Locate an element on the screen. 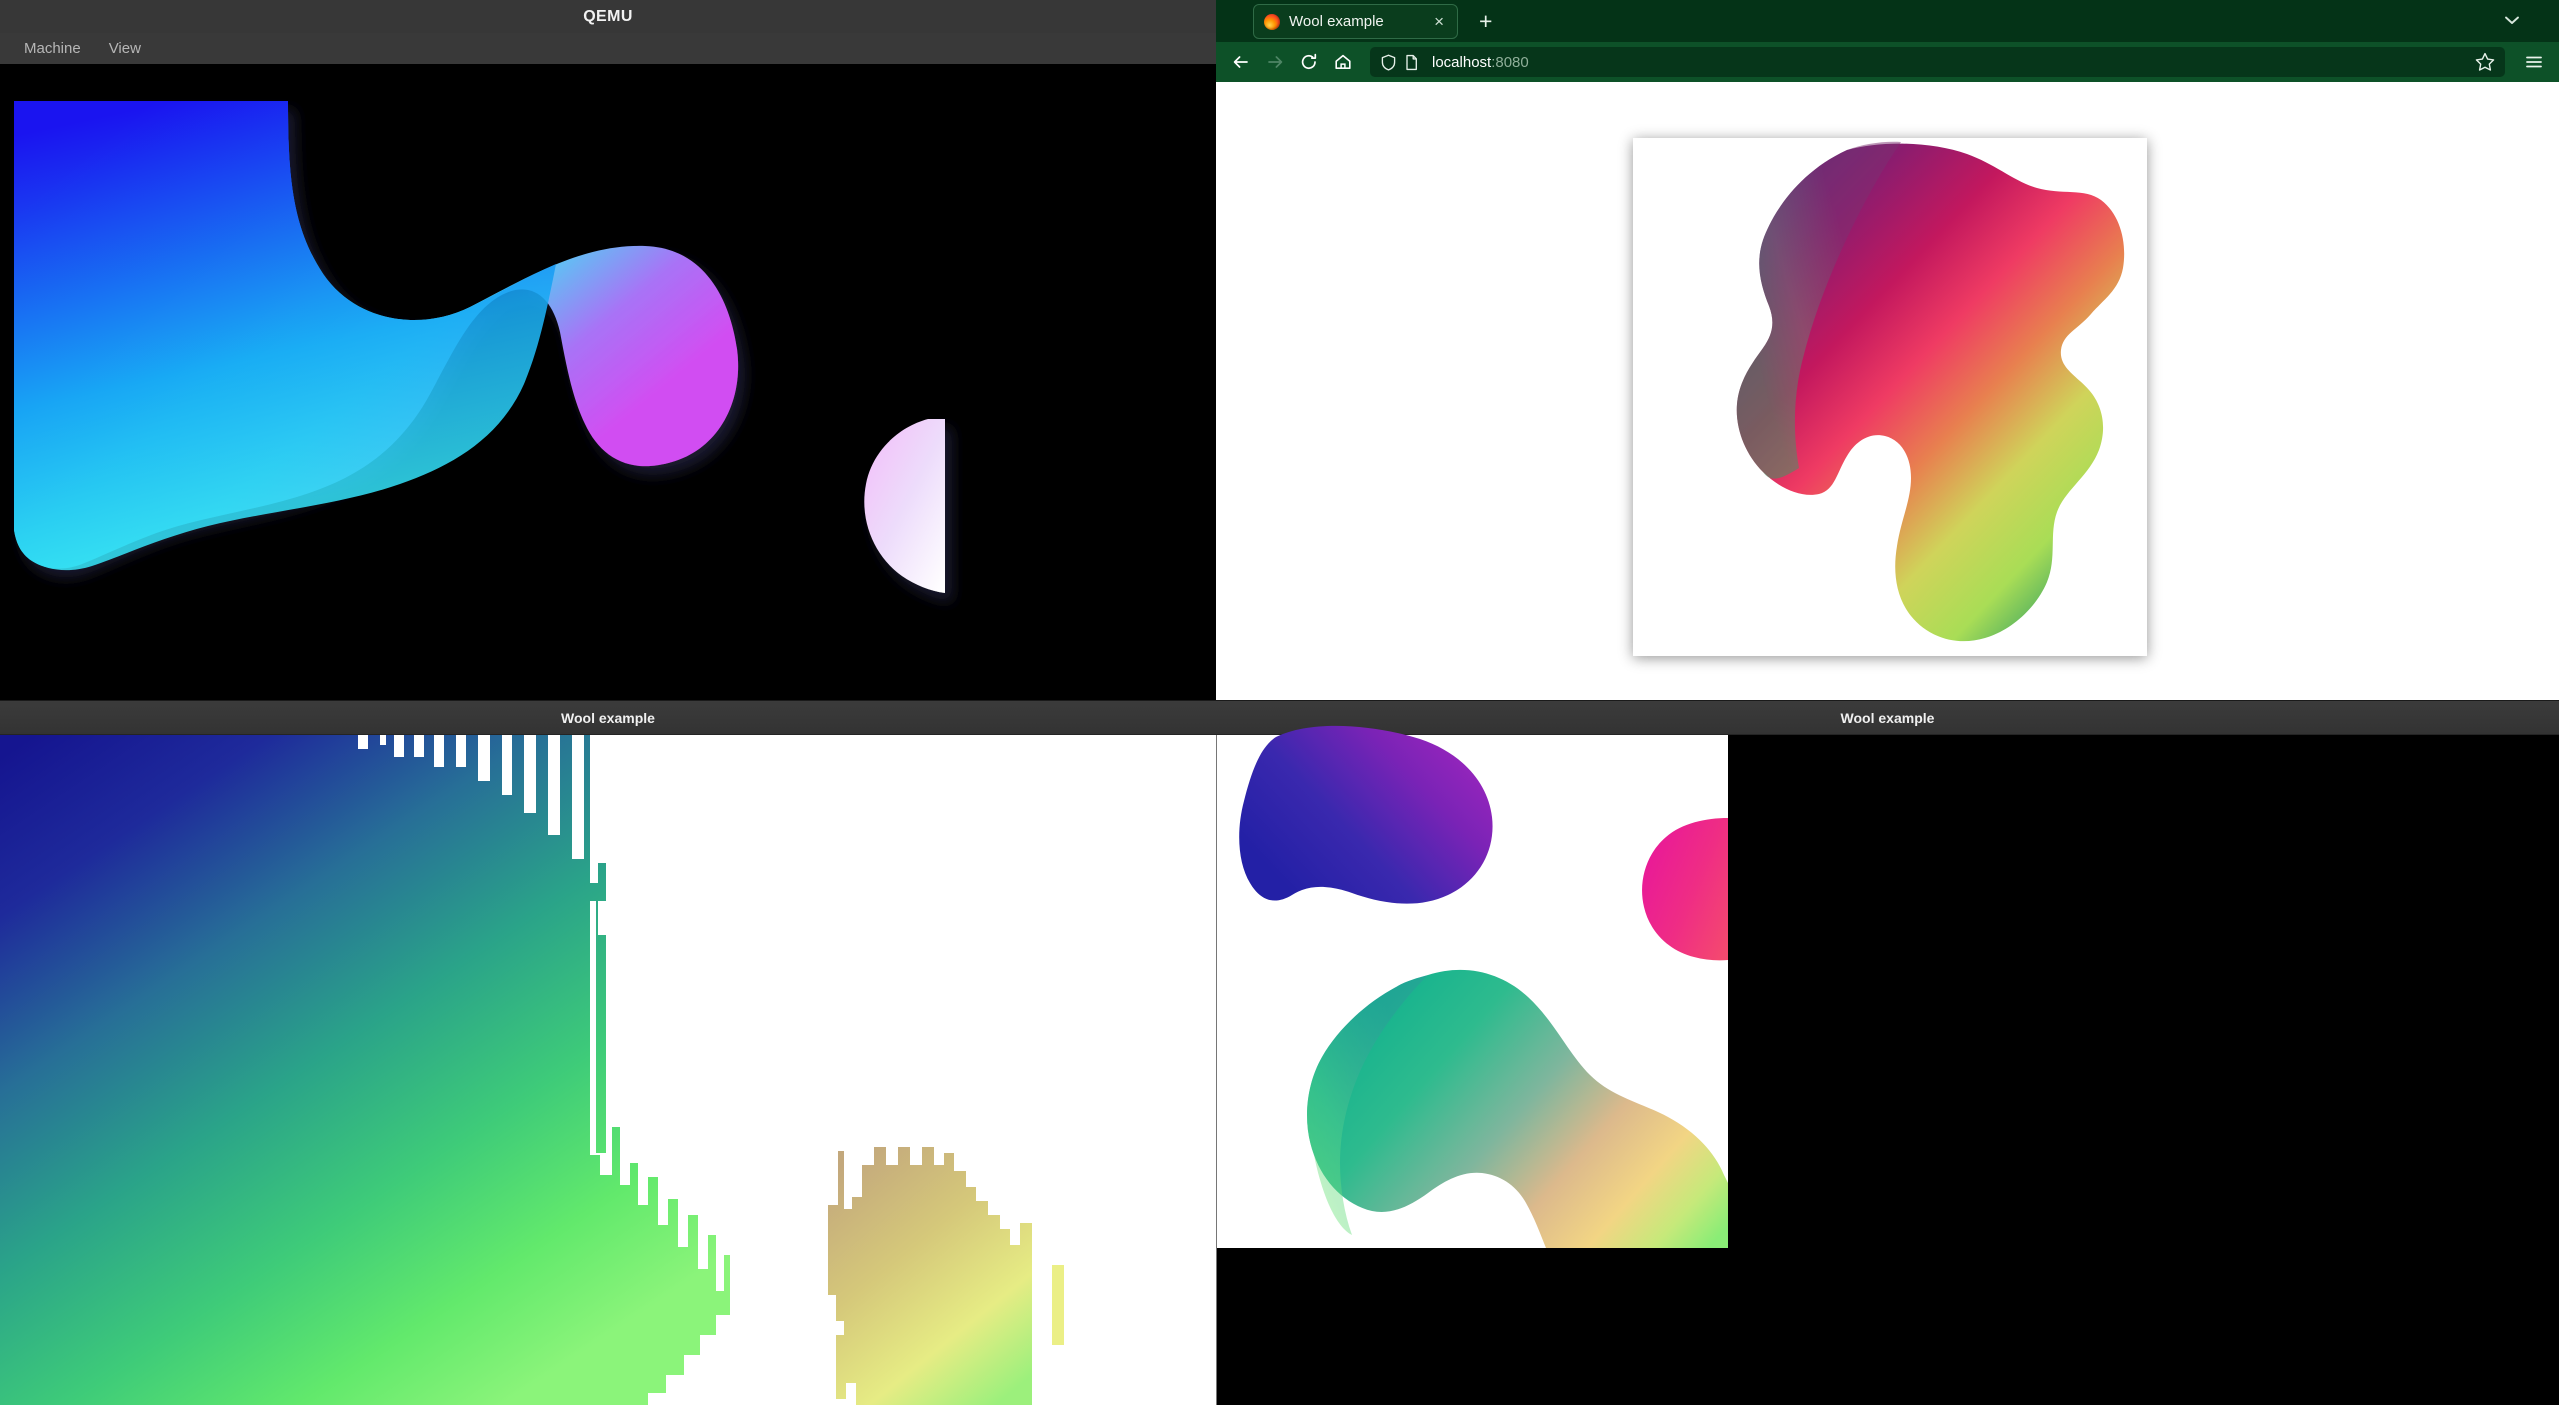 The height and width of the screenshot is (1405, 2559). wool-left-title: Wool example is located at coordinates (608, 717).